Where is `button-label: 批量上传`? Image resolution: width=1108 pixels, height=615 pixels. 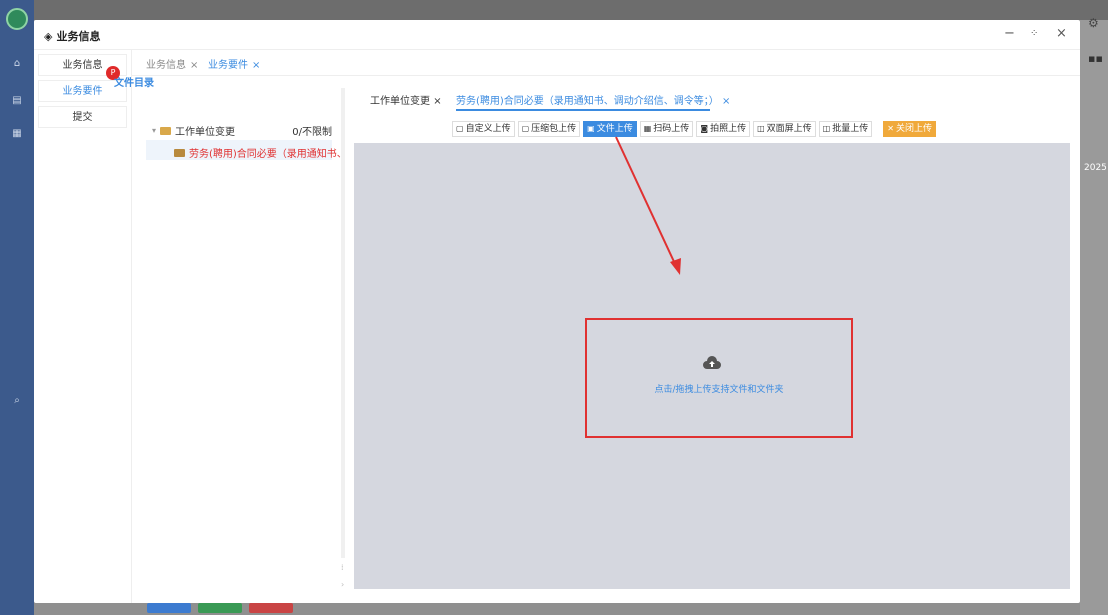 button-label: 批量上传 is located at coordinates (850, 129).